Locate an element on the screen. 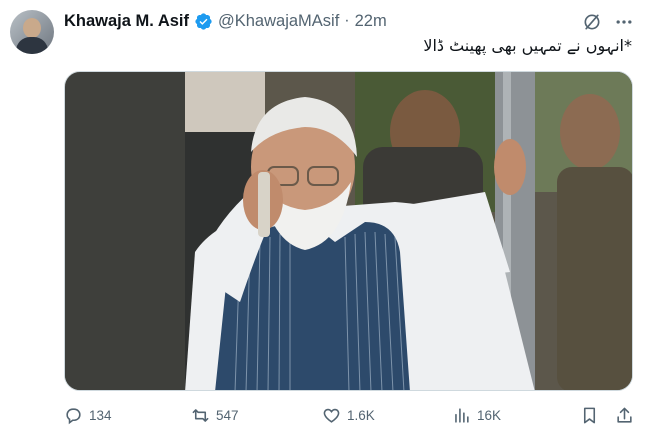  share-button is located at coordinates (627, 415).